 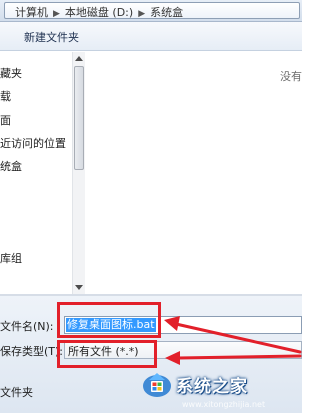 What do you see at coordinates (79, 287) in the screenshot?
I see `scroll-down-arrow-icon` at bounding box center [79, 287].